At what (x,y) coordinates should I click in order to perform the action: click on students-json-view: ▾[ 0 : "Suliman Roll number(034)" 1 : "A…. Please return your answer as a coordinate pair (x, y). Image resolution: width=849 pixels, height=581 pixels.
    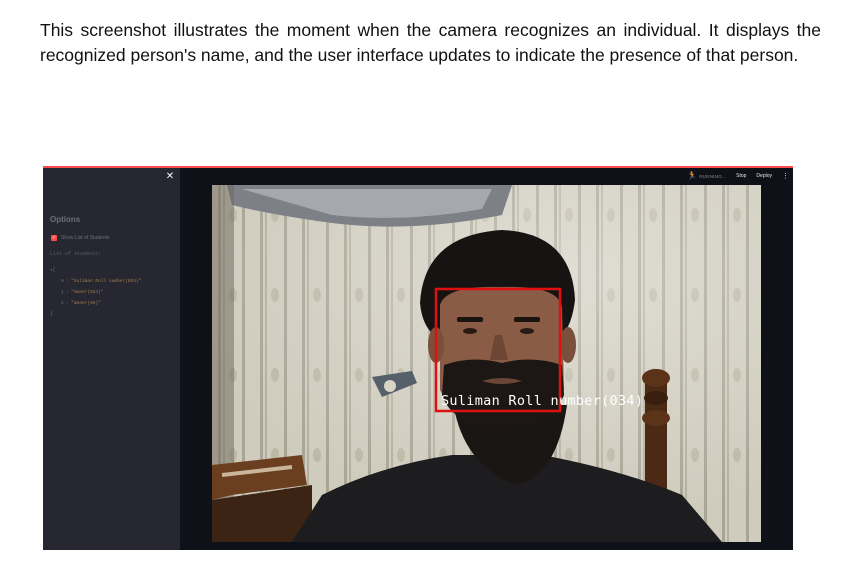
    Looking at the image, I should click on (112, 292).